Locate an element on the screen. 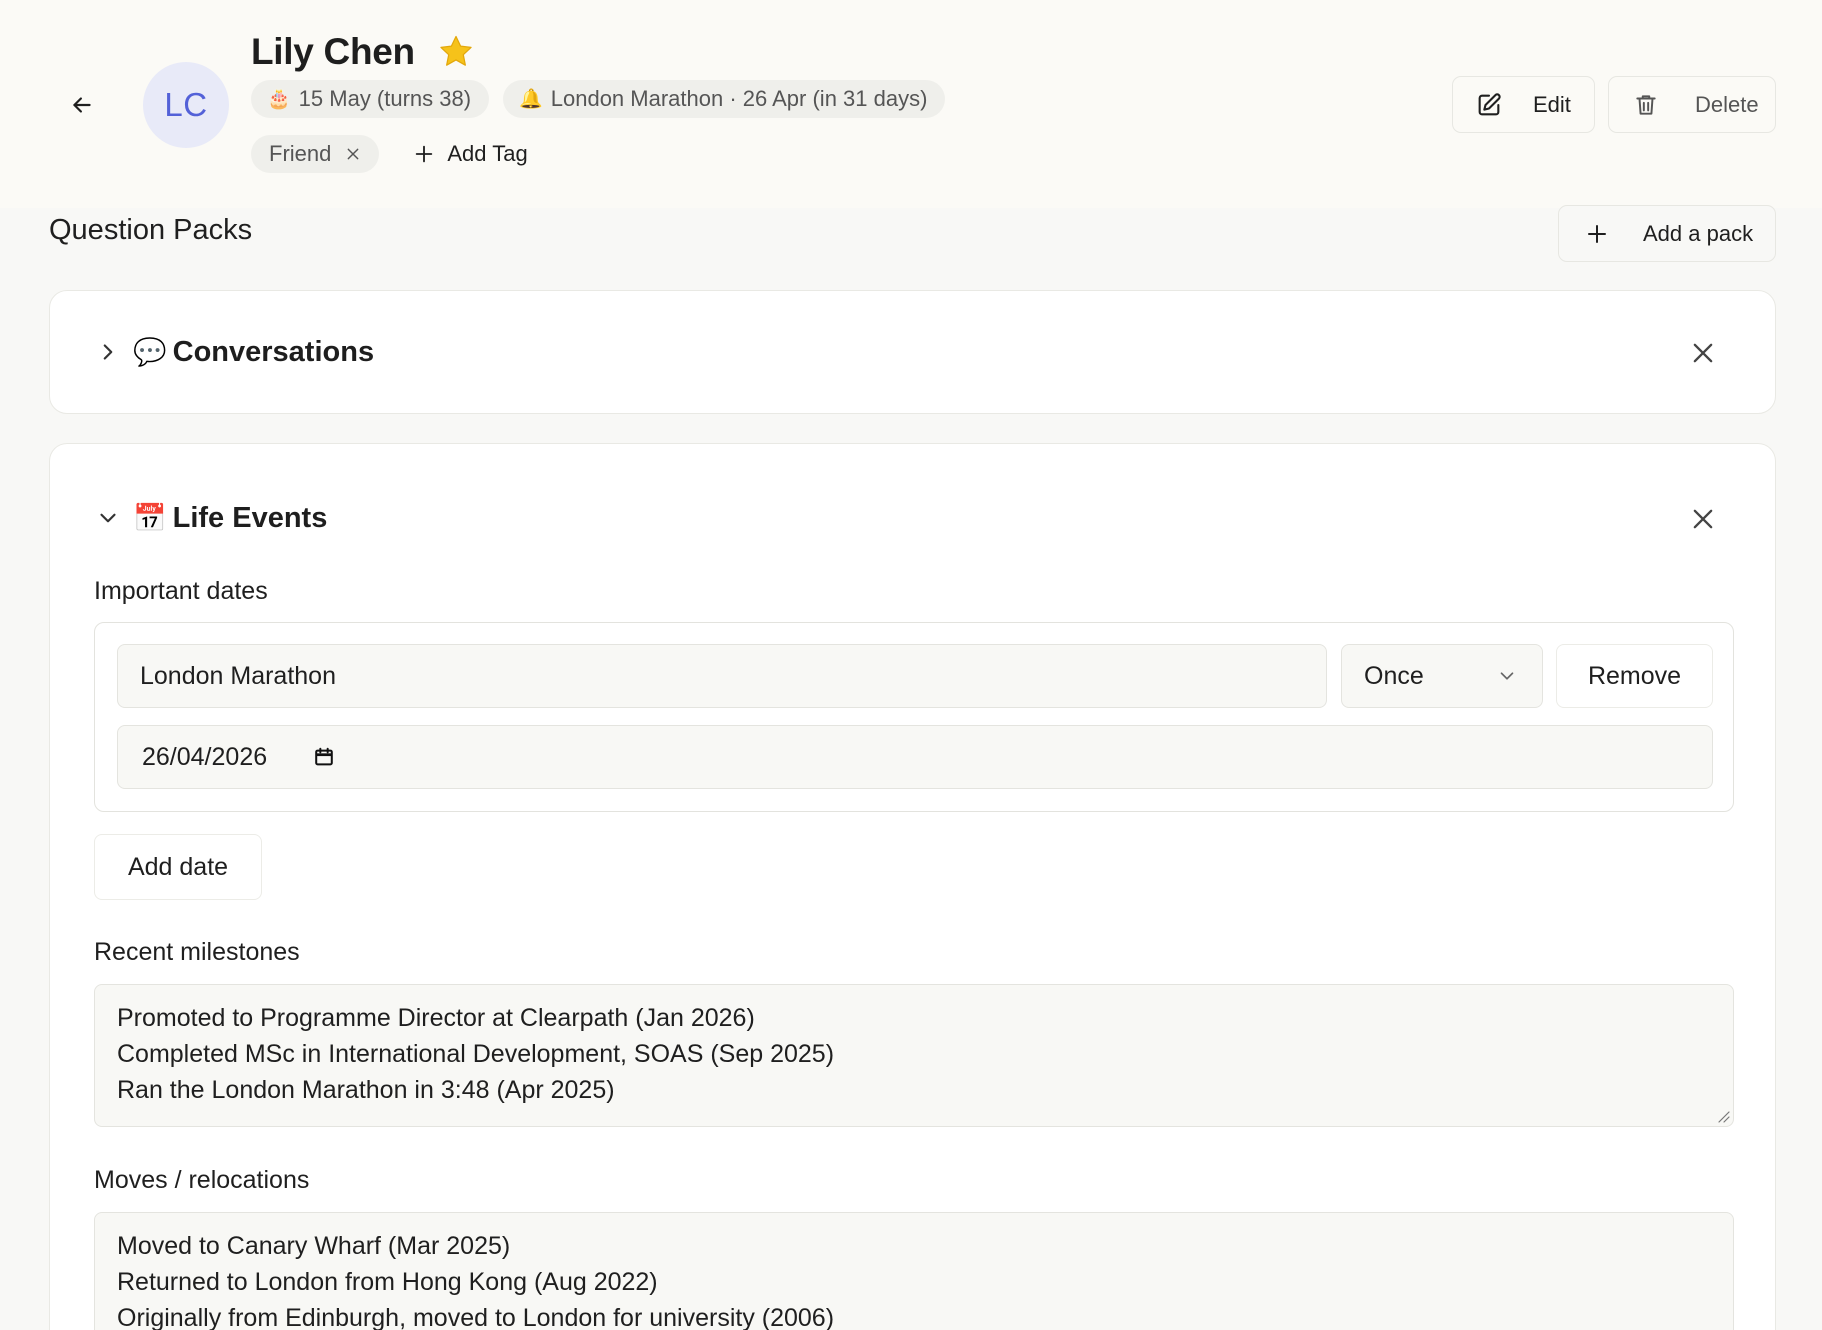 This screenshot has height=1330, width=1822. reminder-chip: 🔔 London Marathon · 26 Apr (in 31 days) is located at coordinates (724, 99).